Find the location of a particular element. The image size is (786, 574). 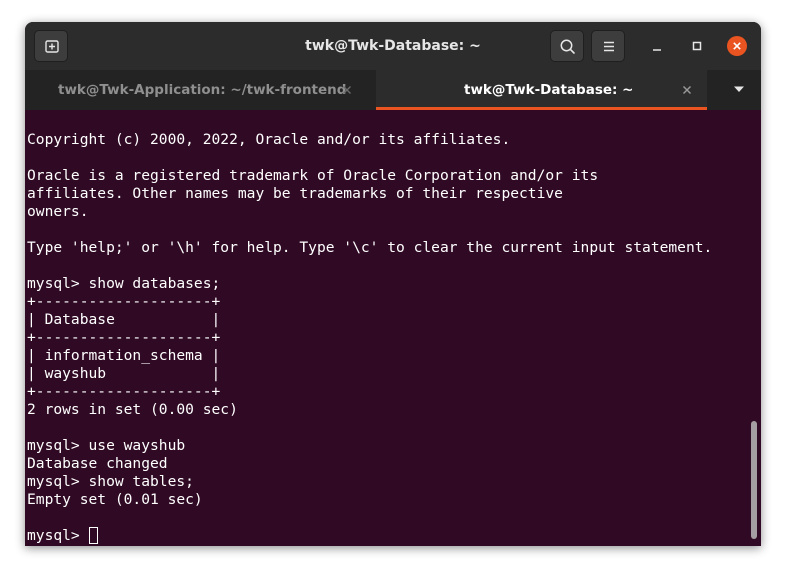

search-icon is located at coordinates (567, 46).